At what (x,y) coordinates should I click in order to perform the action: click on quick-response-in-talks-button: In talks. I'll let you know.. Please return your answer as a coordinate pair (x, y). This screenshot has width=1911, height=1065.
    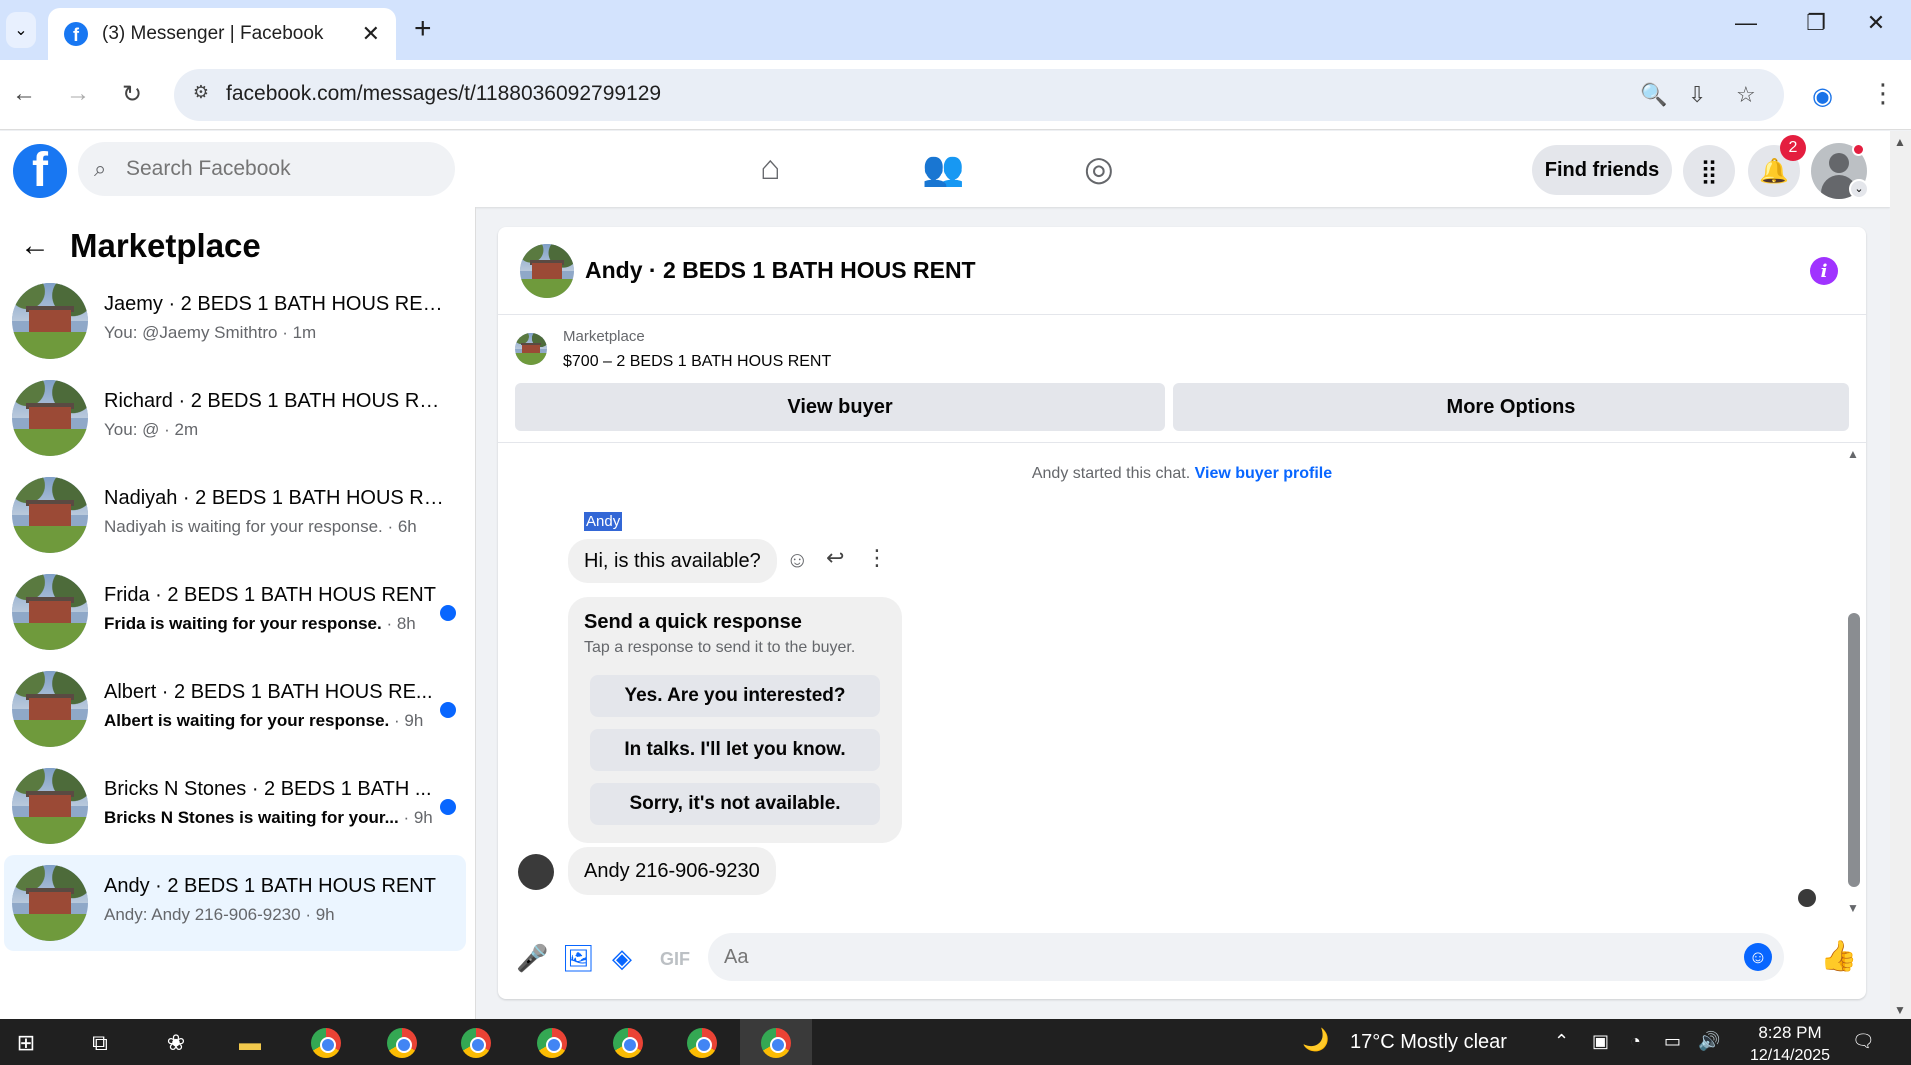
    Looking at the image, I should click on (735, 750).